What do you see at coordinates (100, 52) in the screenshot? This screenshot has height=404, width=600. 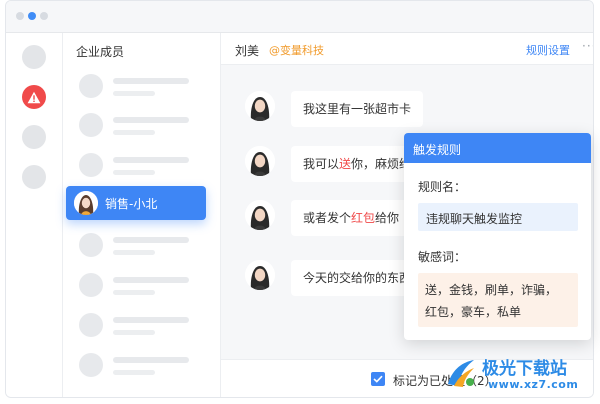 I see `member-list-title: 企业成员` at bounding box center [100, 52].